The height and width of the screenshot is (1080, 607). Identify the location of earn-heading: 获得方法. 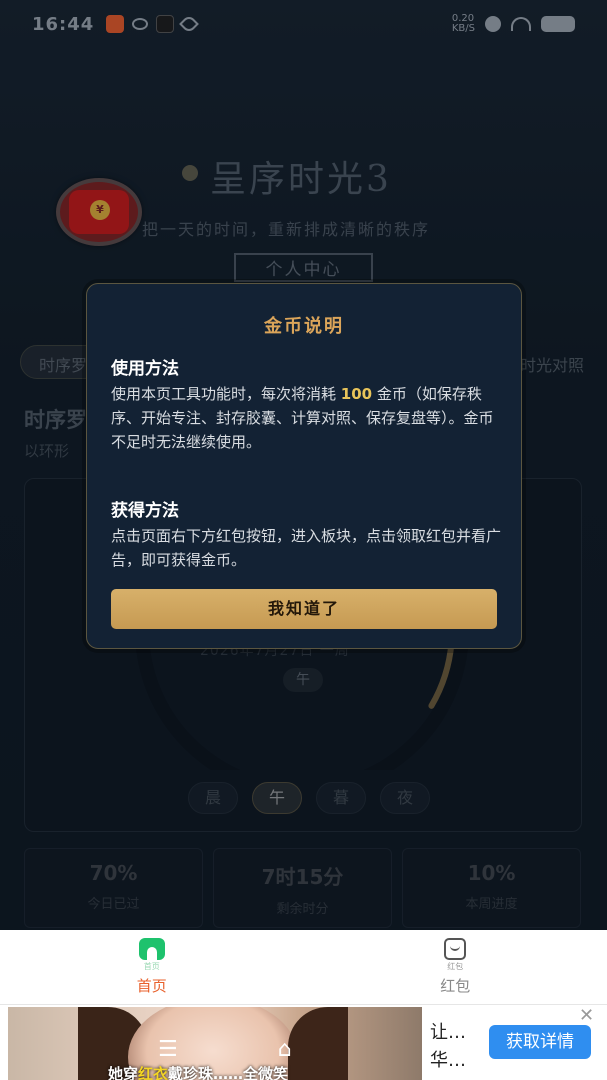
(145, 511).